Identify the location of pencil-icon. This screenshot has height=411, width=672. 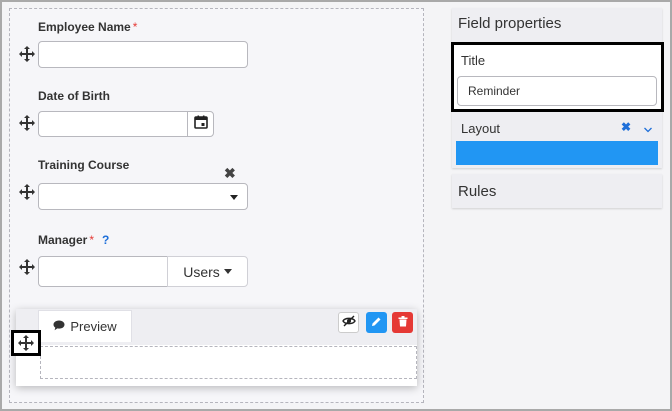
(376, 323).